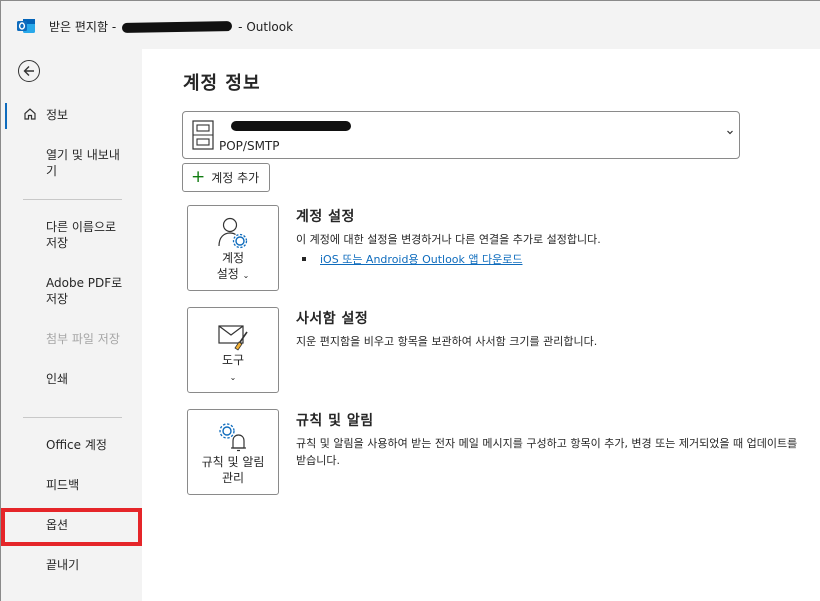 The image size is (820, 601). What do you see at coordinates (30, 114) in the screenshot?
I see `home-icon` at bounding box center [30, 114].